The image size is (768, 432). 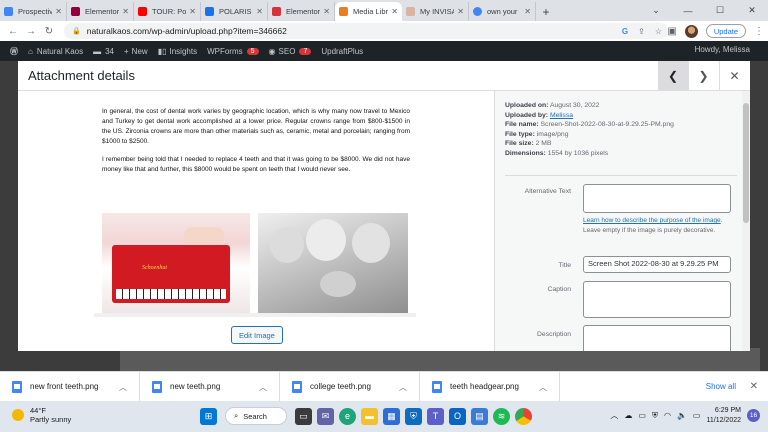 I want to click on back-icon: ←, so click(x=13, y=31).